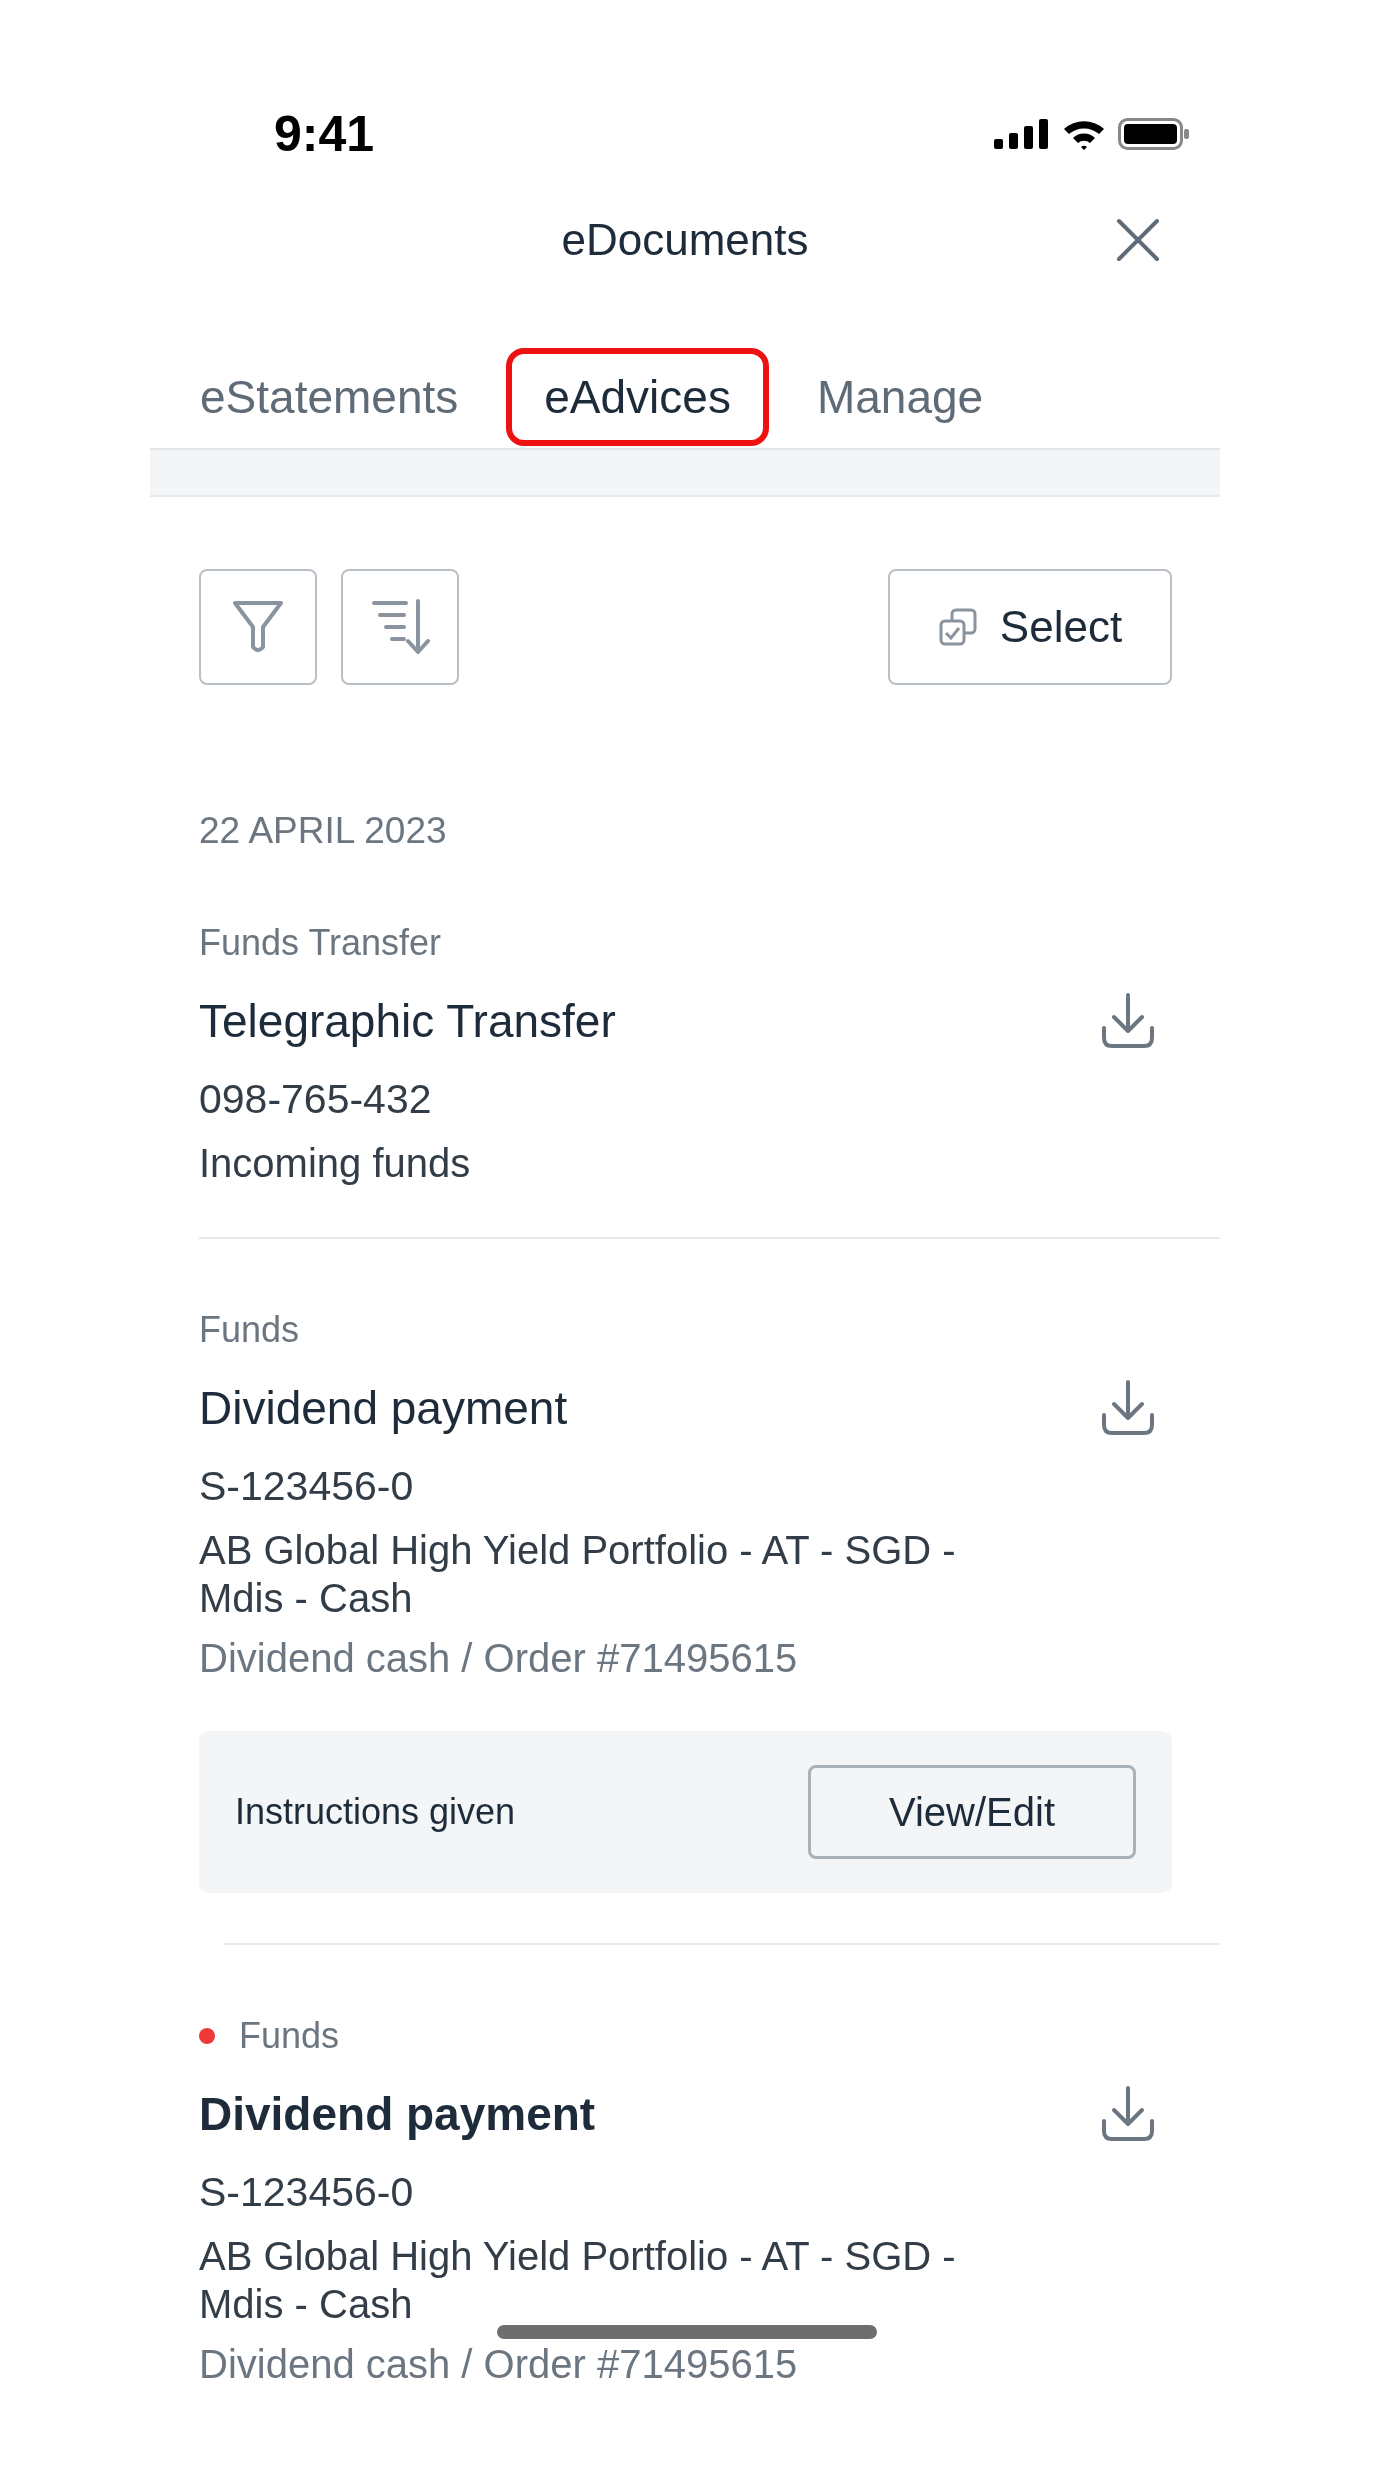 The image size is (1374, 2475). What do you see at coordinates (1022, 134) in the screenshot?
I see `signal-icon` at bounding box center [1022, 134].